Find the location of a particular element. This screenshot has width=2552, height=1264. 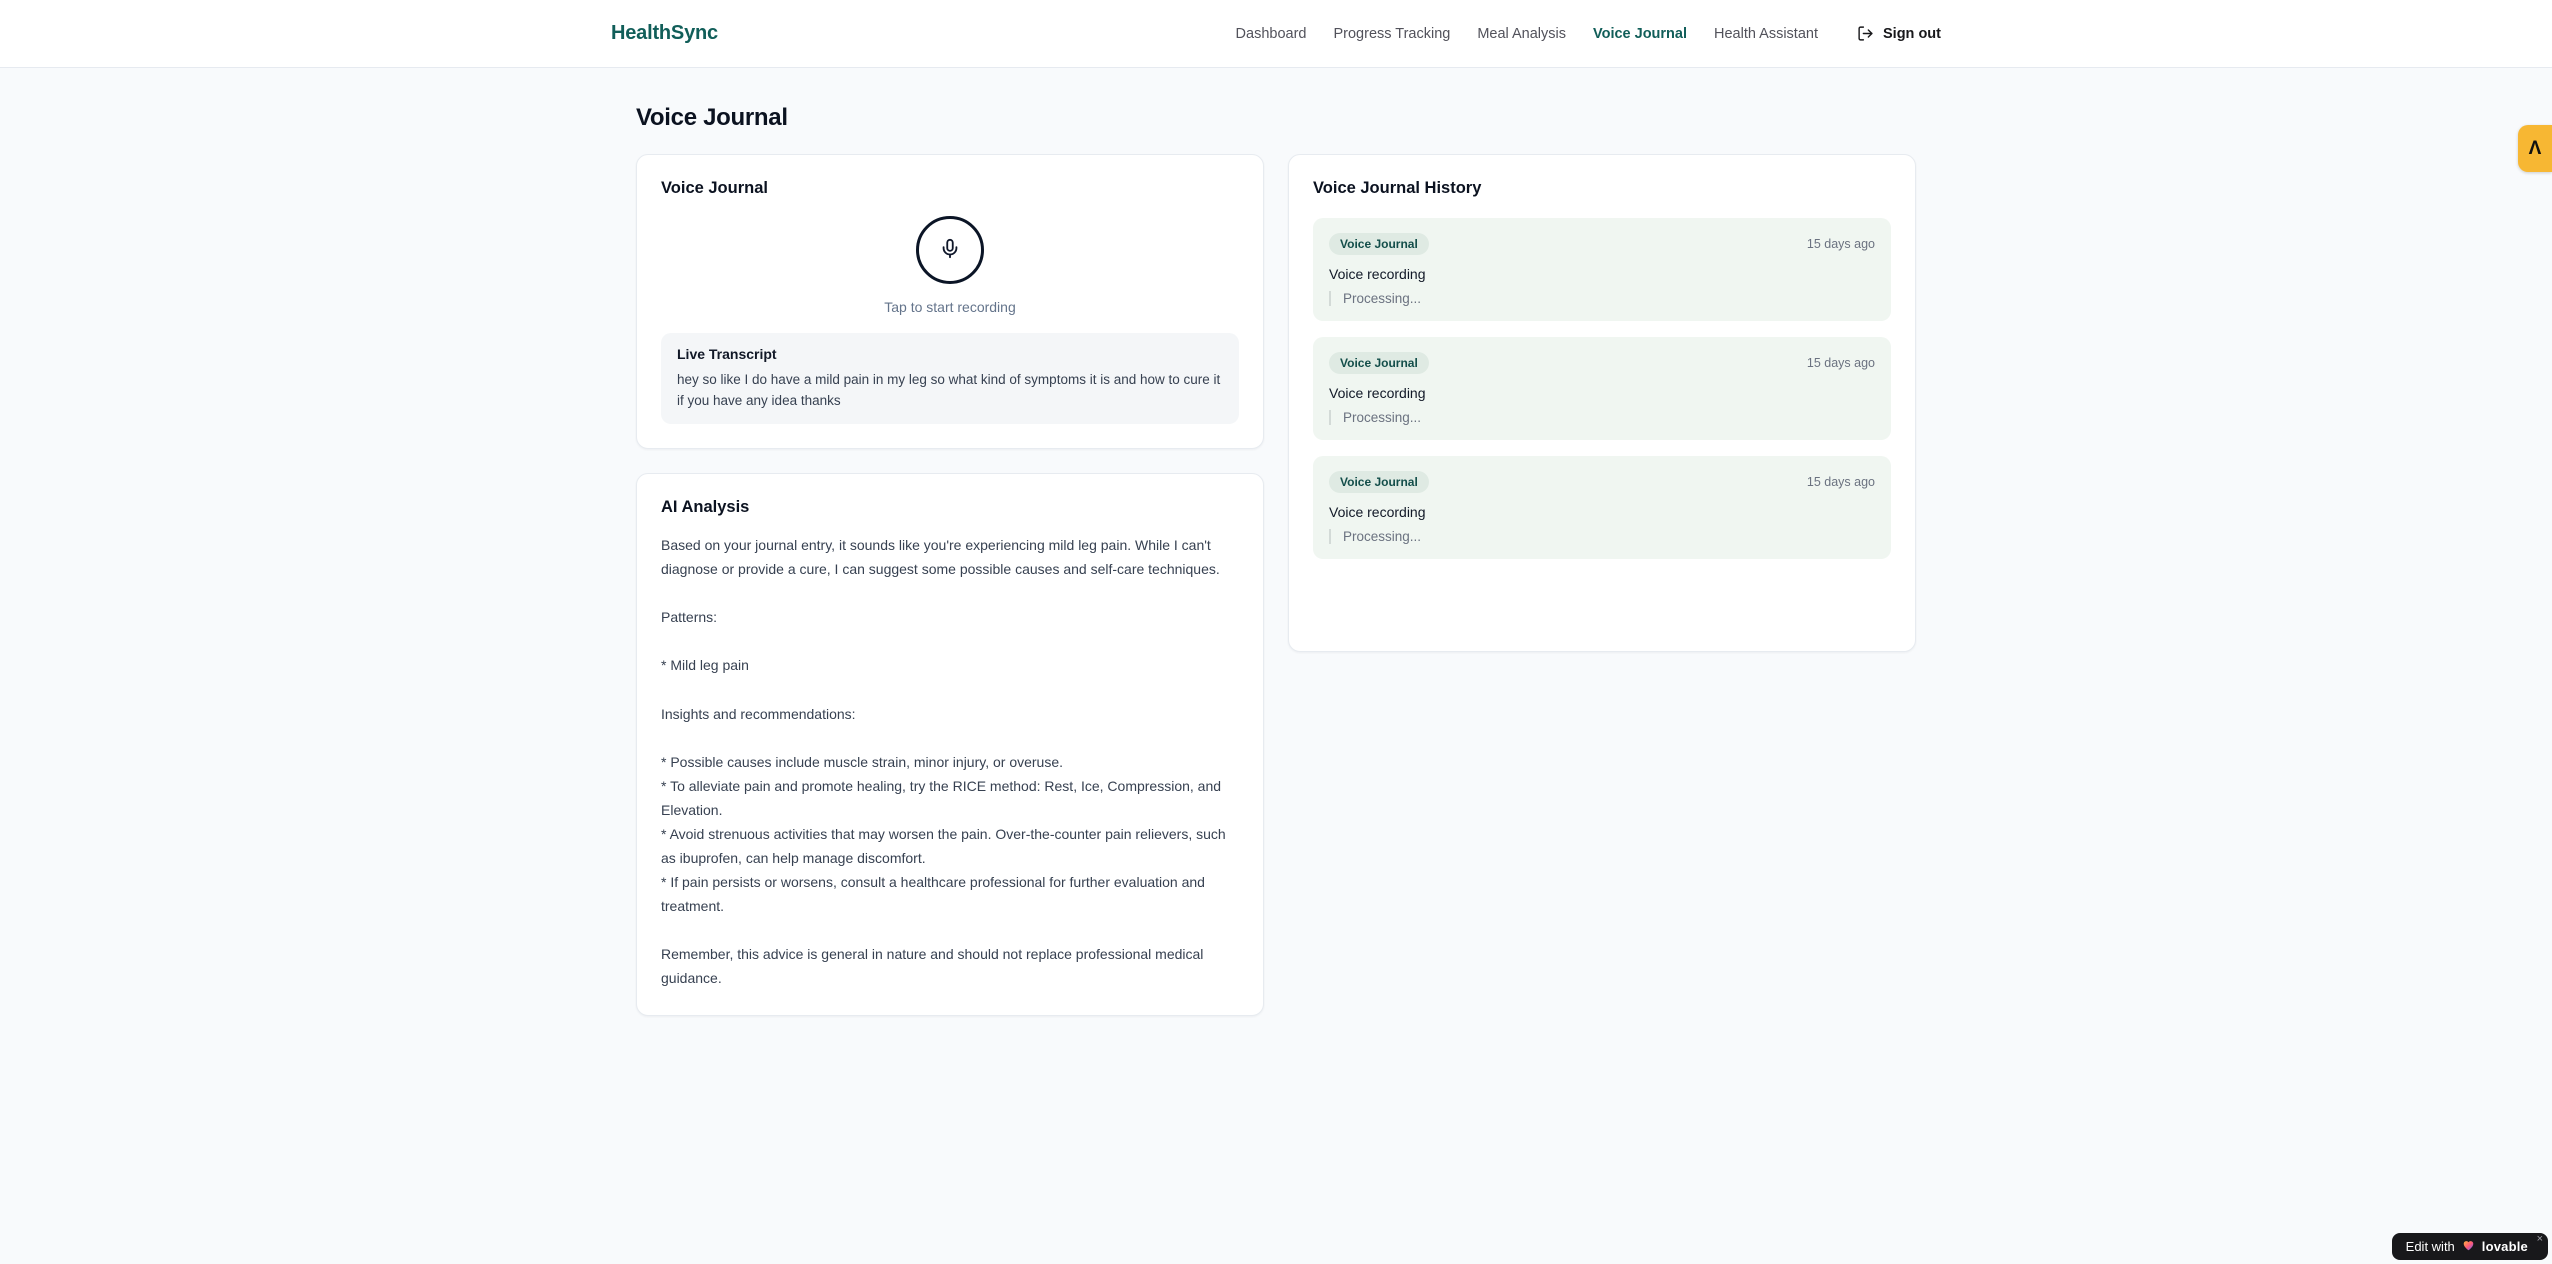

edit-badge-prefix: Edit with is located at coordinates (2430, 1246).